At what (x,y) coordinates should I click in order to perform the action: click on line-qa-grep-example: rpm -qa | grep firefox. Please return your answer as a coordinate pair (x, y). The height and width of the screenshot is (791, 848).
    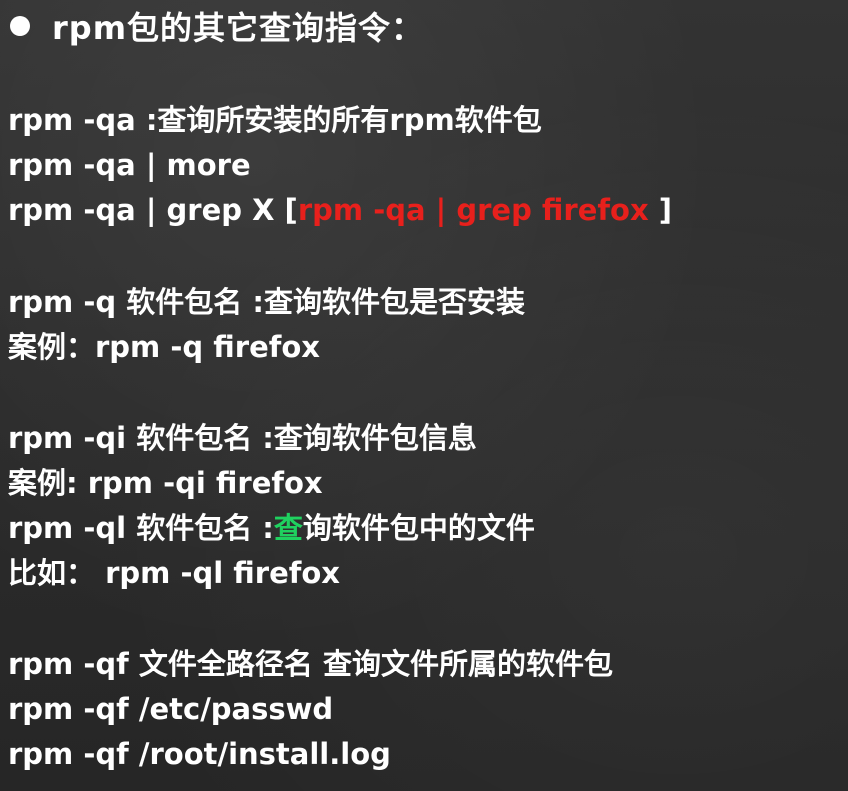
    Looking at the image, I should click on (473, 210).